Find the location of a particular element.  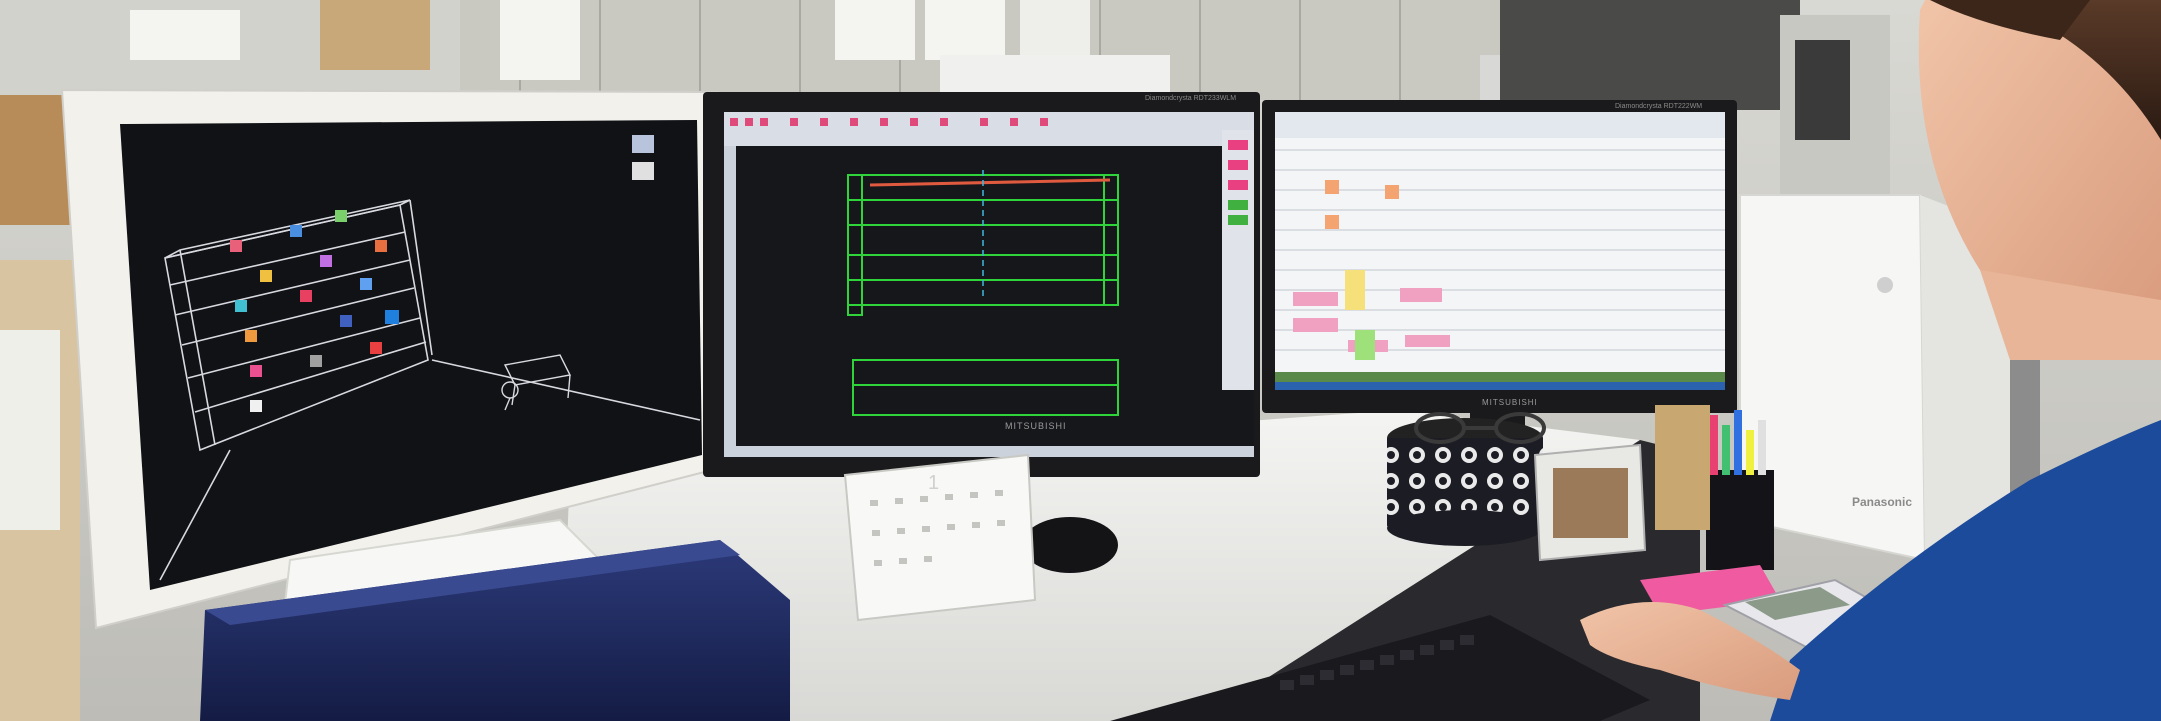

cad-screen is located at coordinates (989, 284).